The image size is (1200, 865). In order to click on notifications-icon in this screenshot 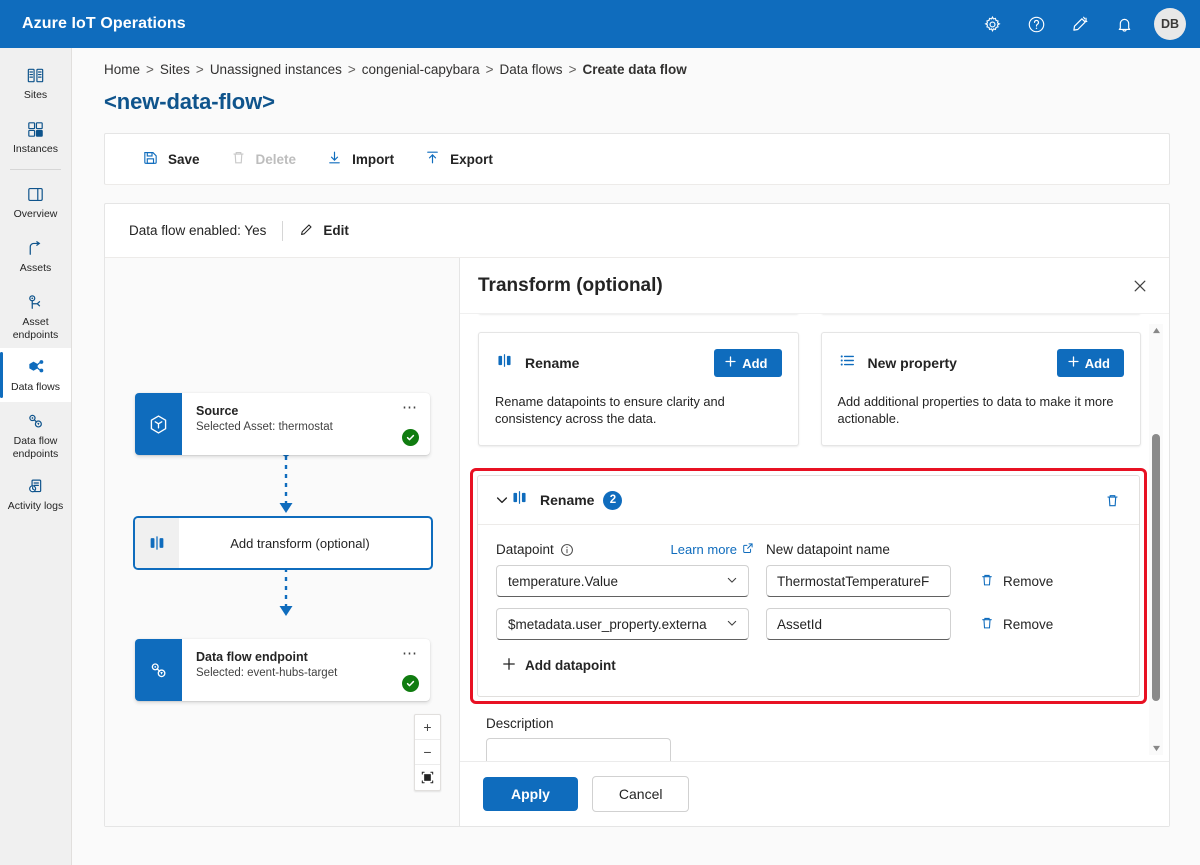, I will do `click(1124, 24)`.